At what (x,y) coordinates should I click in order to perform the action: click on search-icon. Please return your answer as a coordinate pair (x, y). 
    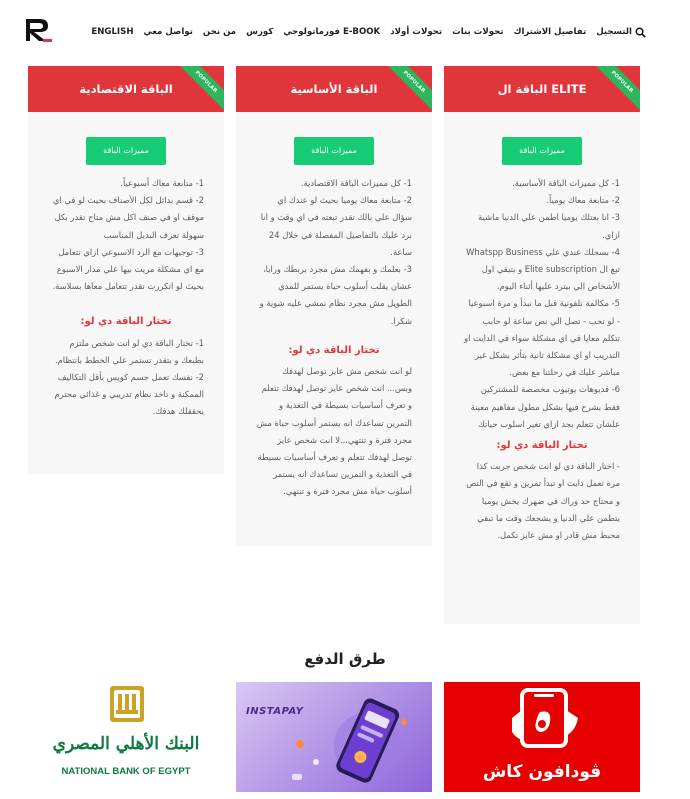
    Looking at the image, I should click on (640, 32).